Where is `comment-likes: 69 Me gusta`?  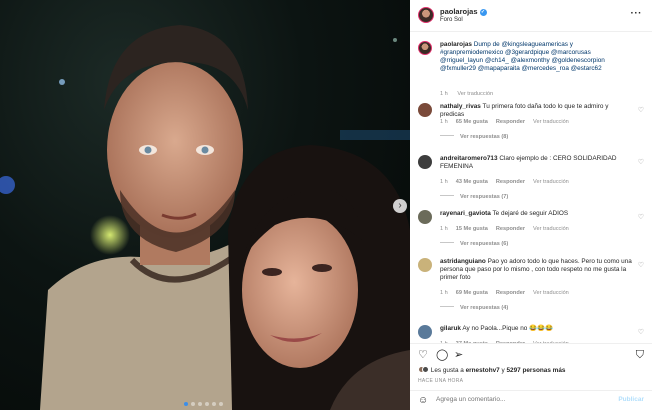
comment-likes: 69 Me gusta is located at coordinates (472, 293).